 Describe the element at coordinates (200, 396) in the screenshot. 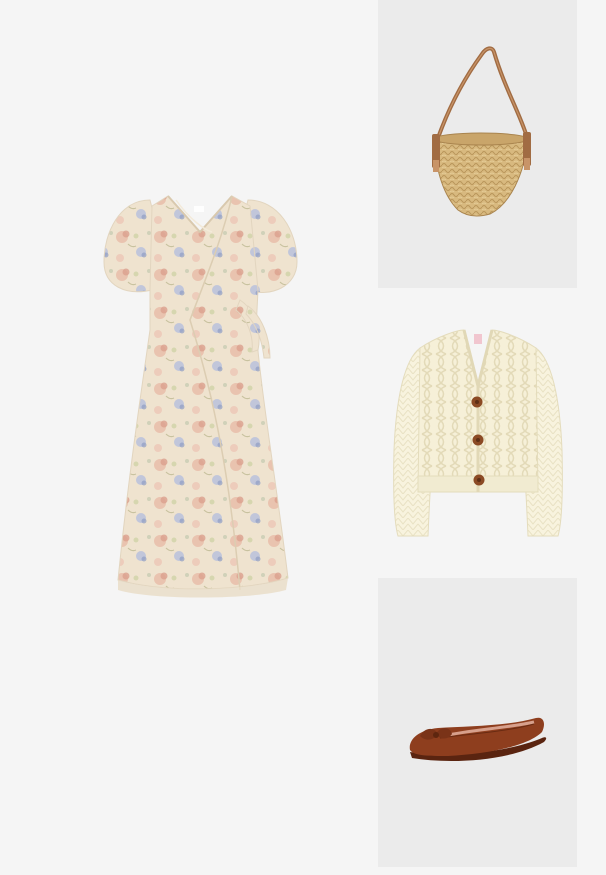

I see `floral-wrap-dress-icon` at that location.